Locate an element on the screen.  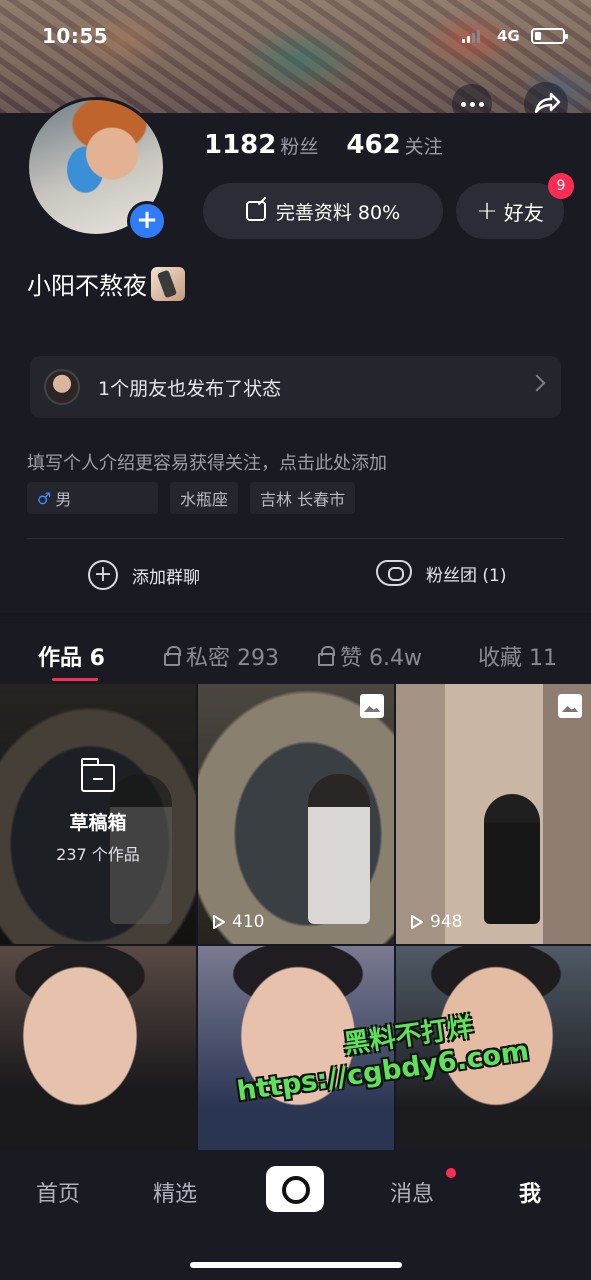
friend-avatar is located at coordinates (62, 387).